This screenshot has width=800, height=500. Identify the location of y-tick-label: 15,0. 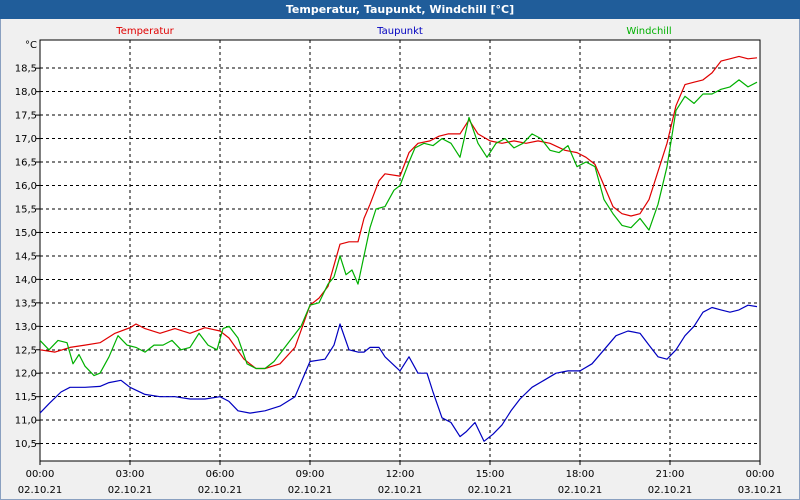
(26, 233).